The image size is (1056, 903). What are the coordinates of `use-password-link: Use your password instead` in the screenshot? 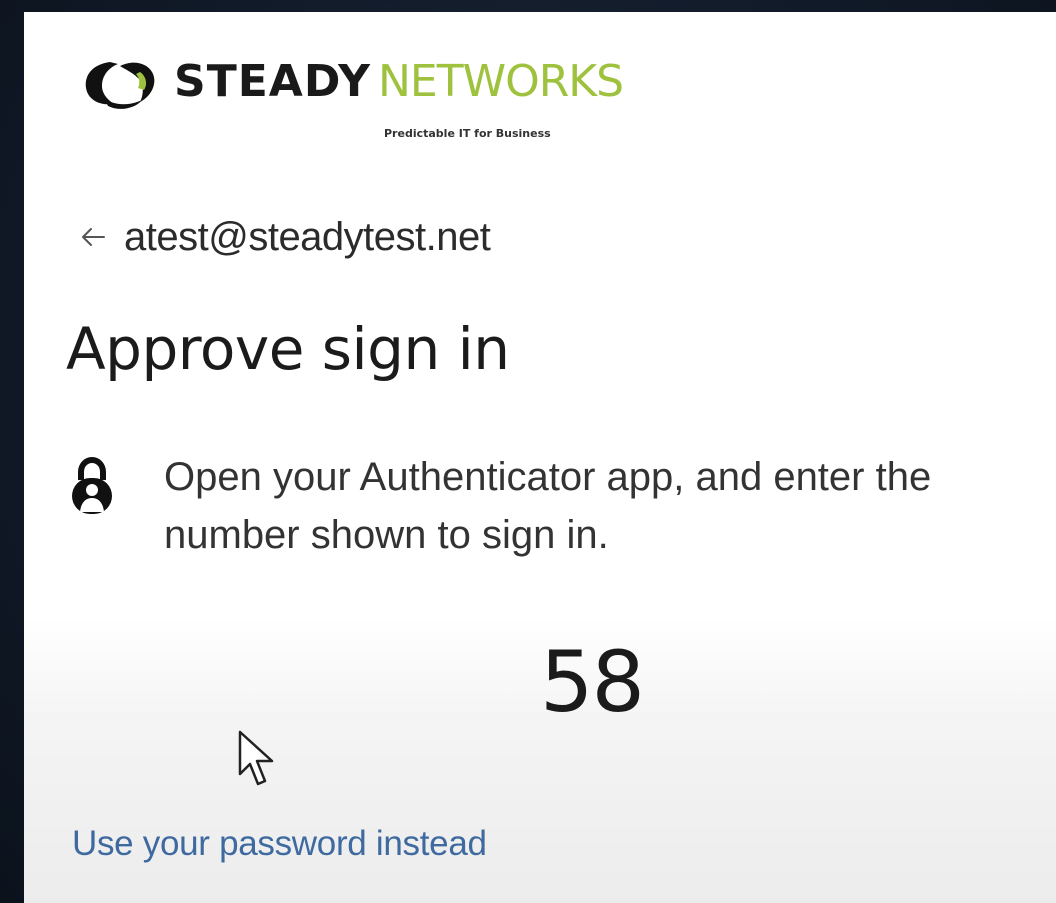 It's located at (279, 844).